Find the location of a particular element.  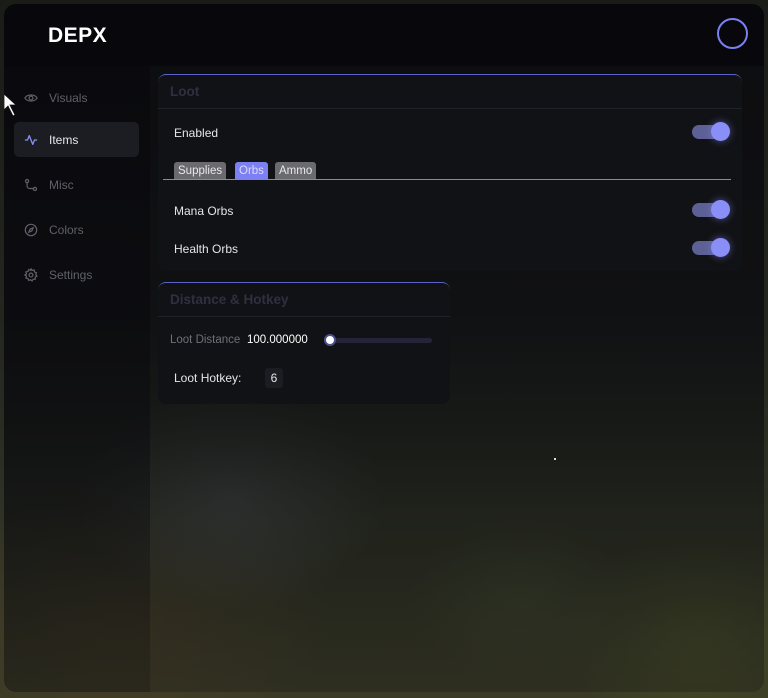

loot-hotkey-label: Loot Hotkey: is located at coordinates (208, 378).